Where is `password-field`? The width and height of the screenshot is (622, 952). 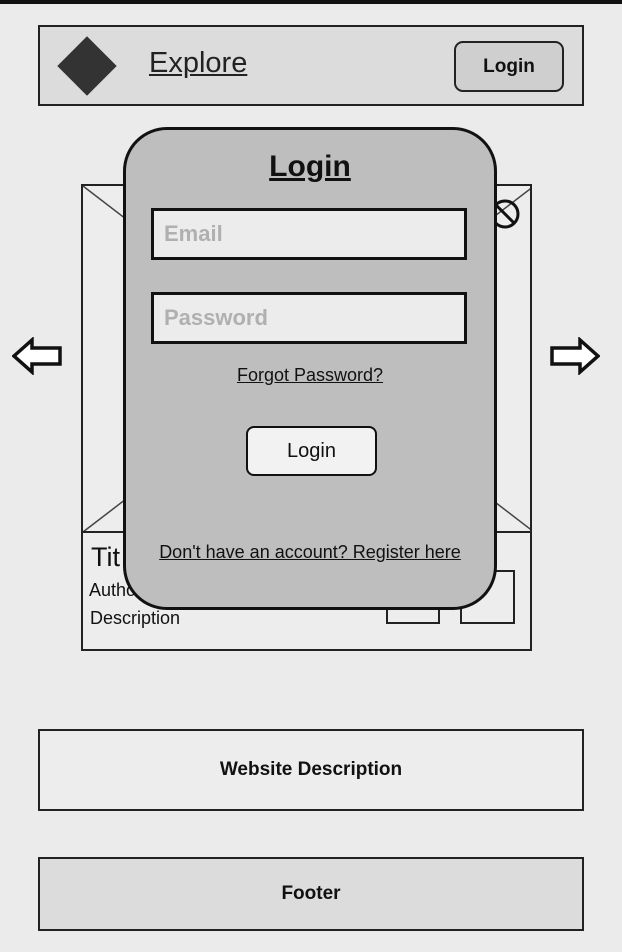
password-field is located at coordinates (309, 318).